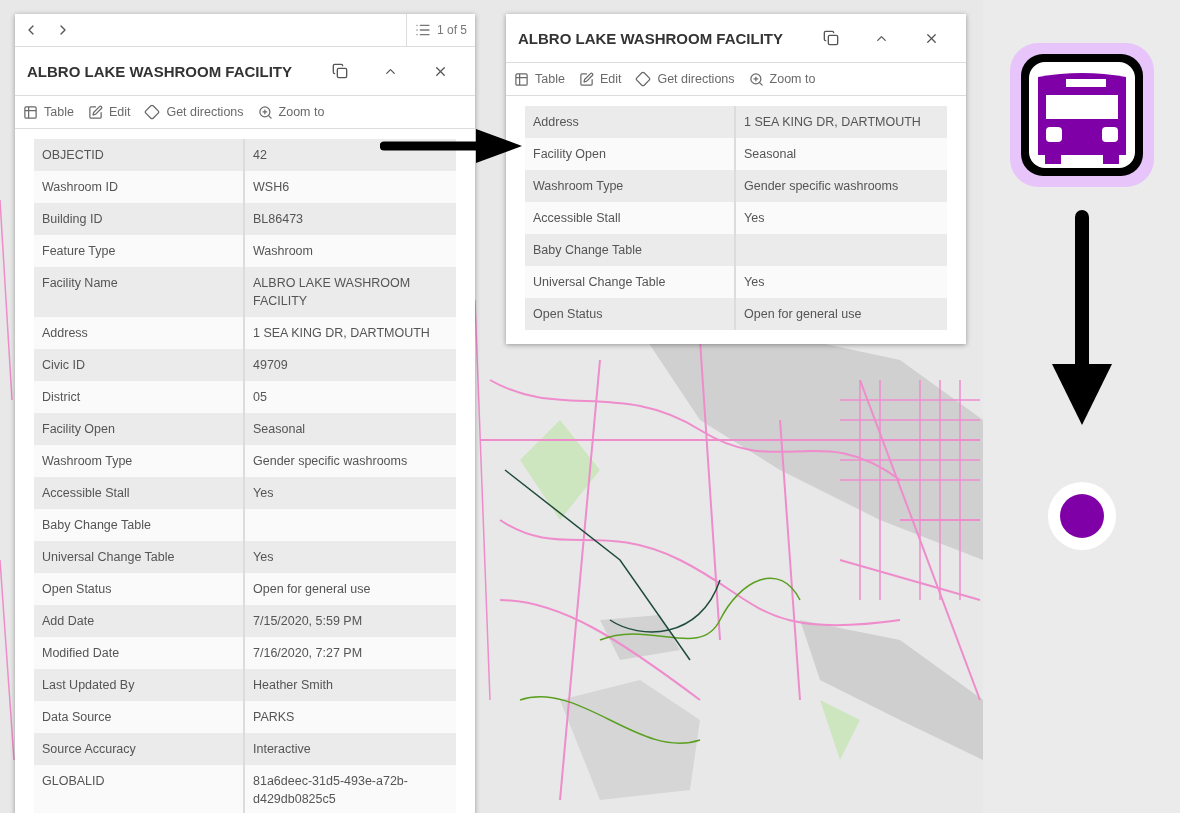 The height and width of the screenshot is (813, 1180). What do you see at coordinates (332, 292) in the screenshot?
I see `field-value: ALBRO LAKE WASHROOM FACILITY` at bounding box center [332, 292].